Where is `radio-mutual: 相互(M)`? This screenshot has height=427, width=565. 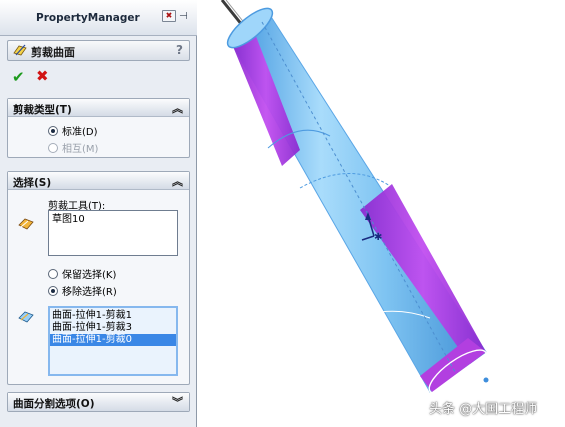
radio-mutual: 相互(M) is located at coordinates (73, 147).